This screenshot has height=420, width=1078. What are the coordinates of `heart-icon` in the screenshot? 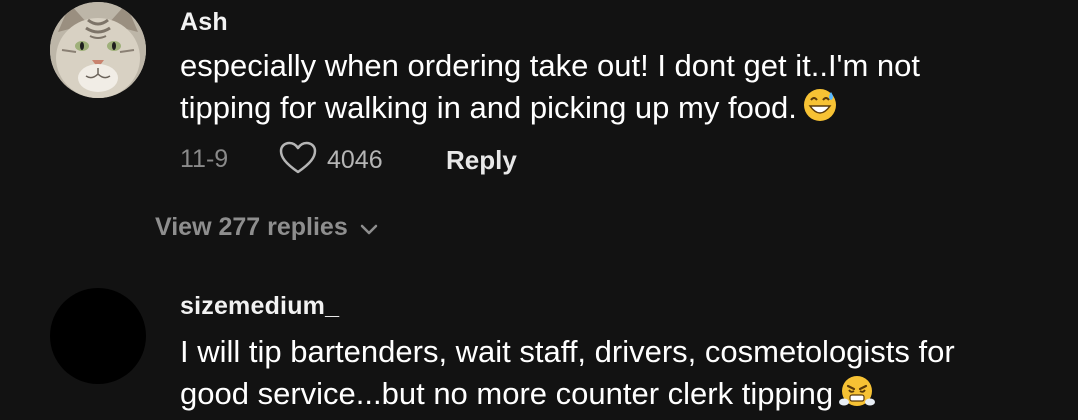 It's located at (298, 160).